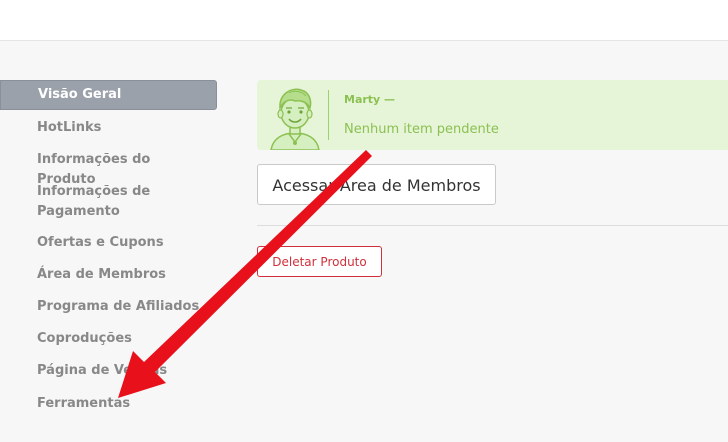  Describe the element at coordinates (122, 307) in the screenshot. I see `sidebar-item-programa-afiliados: Programa de Afiliados` at that location.